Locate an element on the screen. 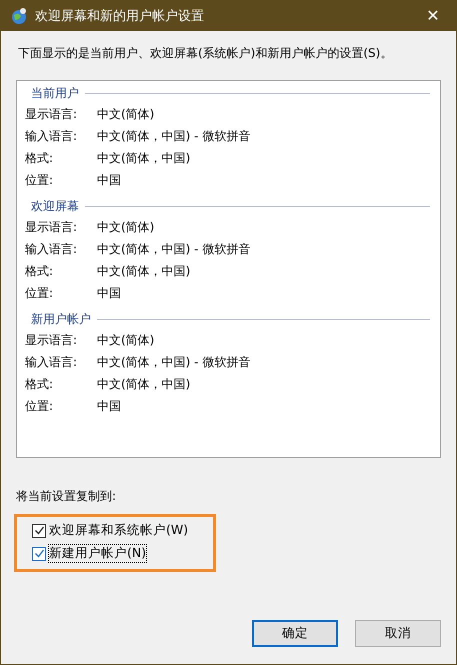 The height and width of the screenshot is (665, 457). dialog-button: 取消 is located at coordinates (398, 633).